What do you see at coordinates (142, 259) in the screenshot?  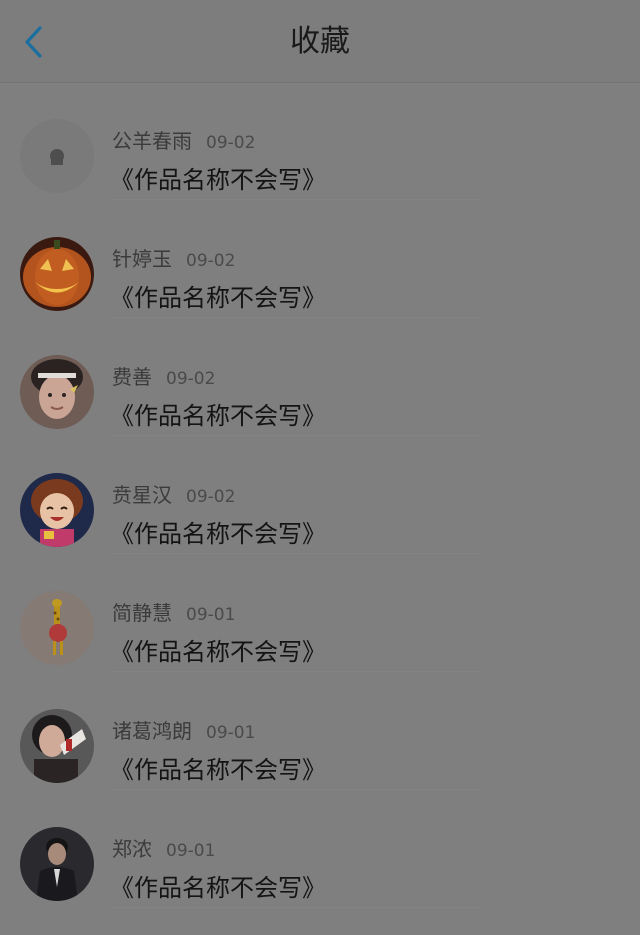 I see `user-name: 针婷玉` at bounding box center [142, 259].